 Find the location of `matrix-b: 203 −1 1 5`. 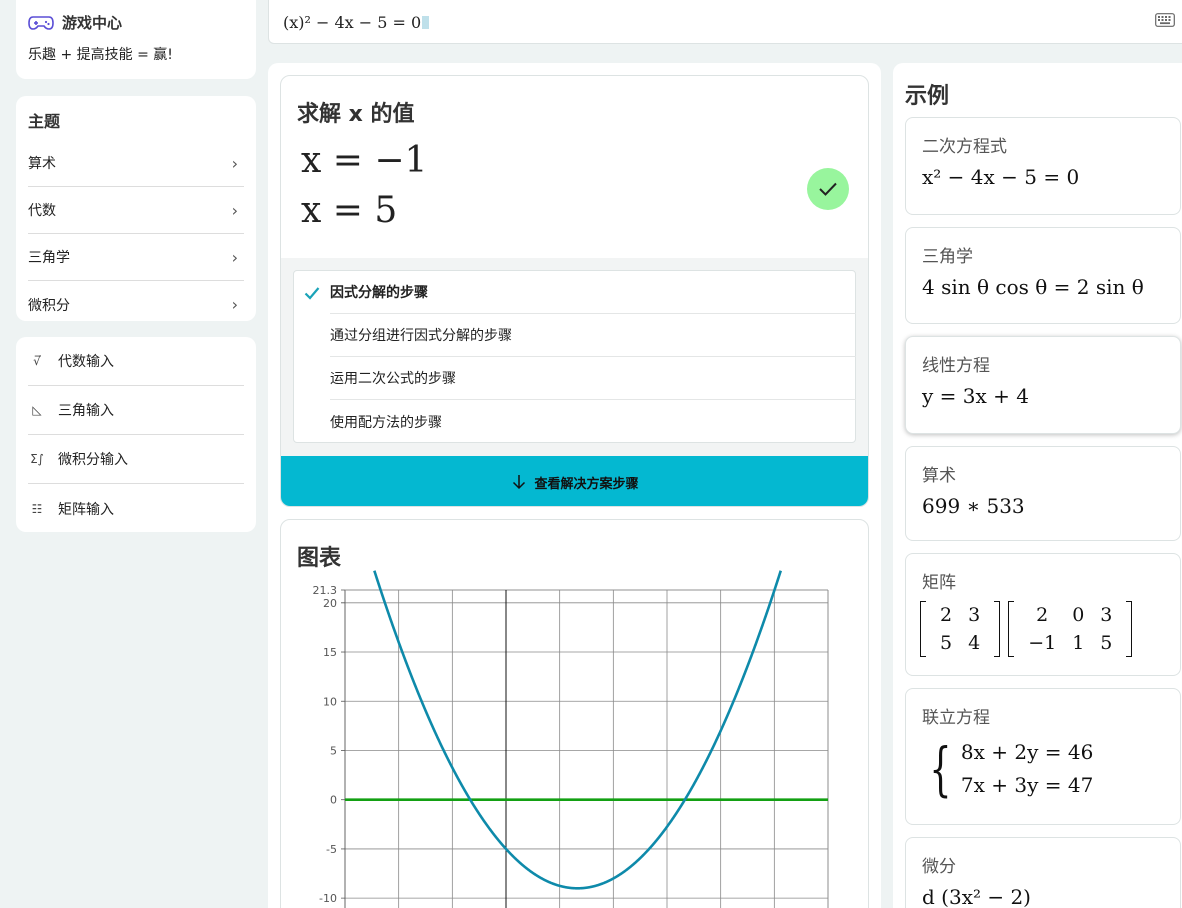

matrix-b: 203 −1 1 5 is located at coordinates (1070, 629).